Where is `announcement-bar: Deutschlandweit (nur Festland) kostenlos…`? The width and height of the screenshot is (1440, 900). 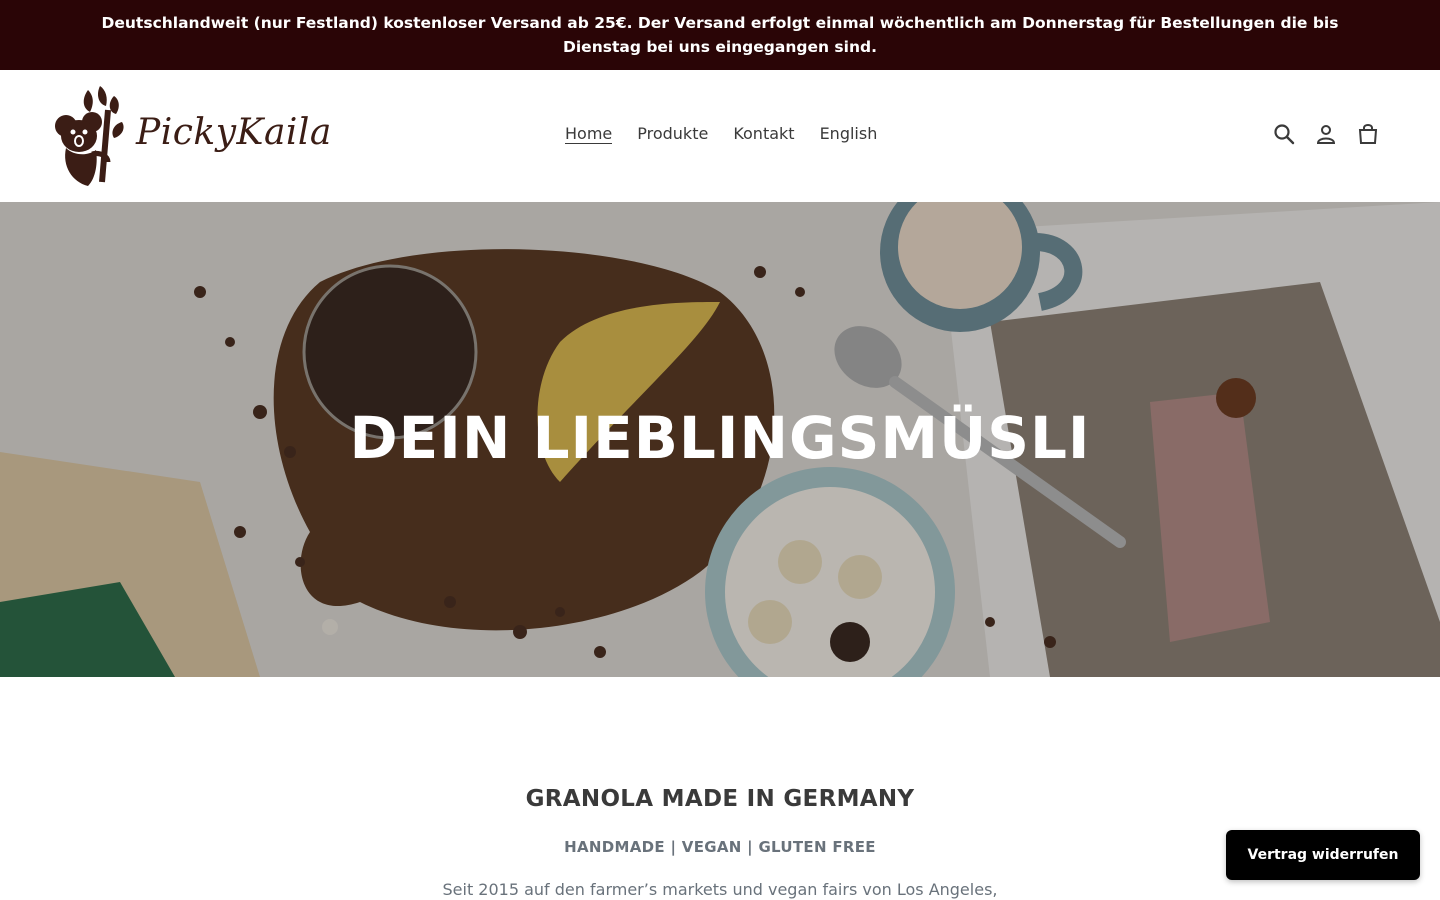 announcement-bar: Deutschlandweit (nur Festland) kostenlos… is located at coordinates (720, 35).